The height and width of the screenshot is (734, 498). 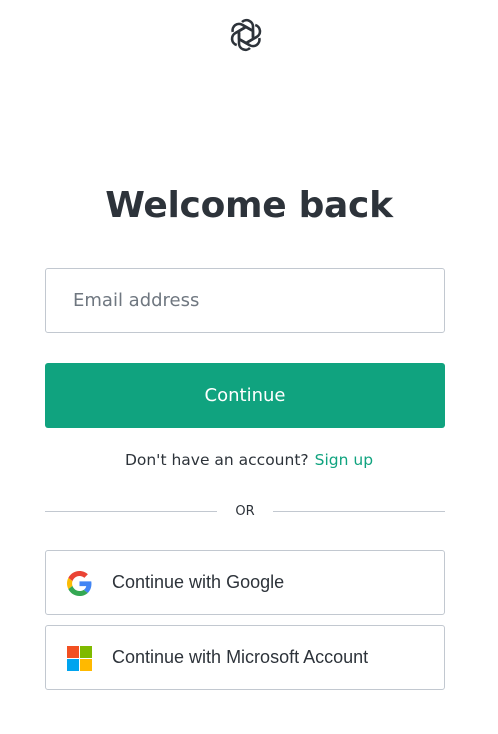 I want to click on continue-with-microsoft-button: Continue with Microsoft Account, so click(x=245, y=657).